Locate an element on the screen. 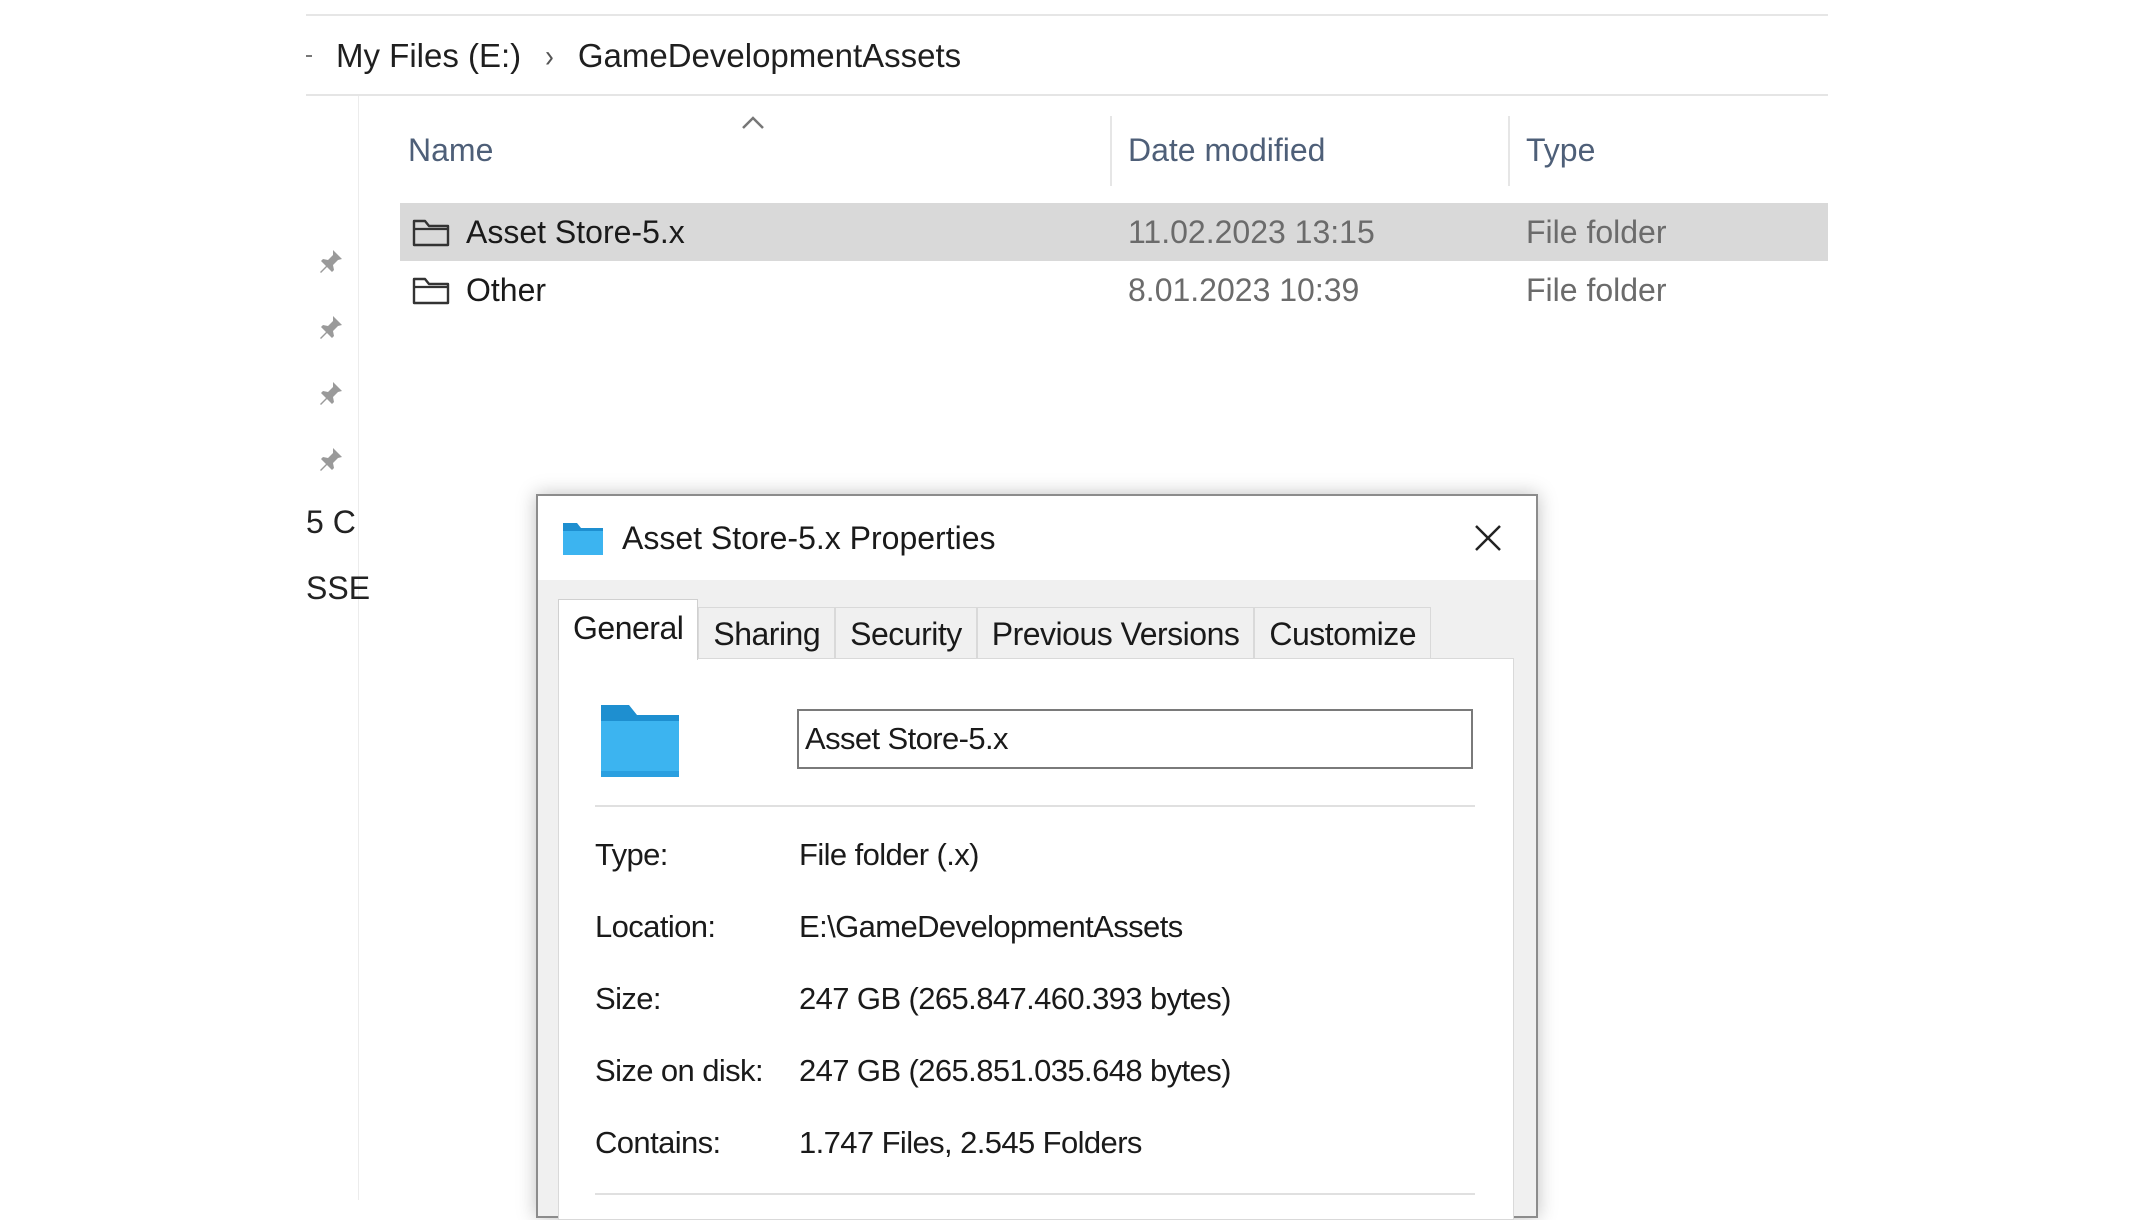  contains-value: 1.747 Files, 2.545 Folders is located at coordinates (970, 1142).